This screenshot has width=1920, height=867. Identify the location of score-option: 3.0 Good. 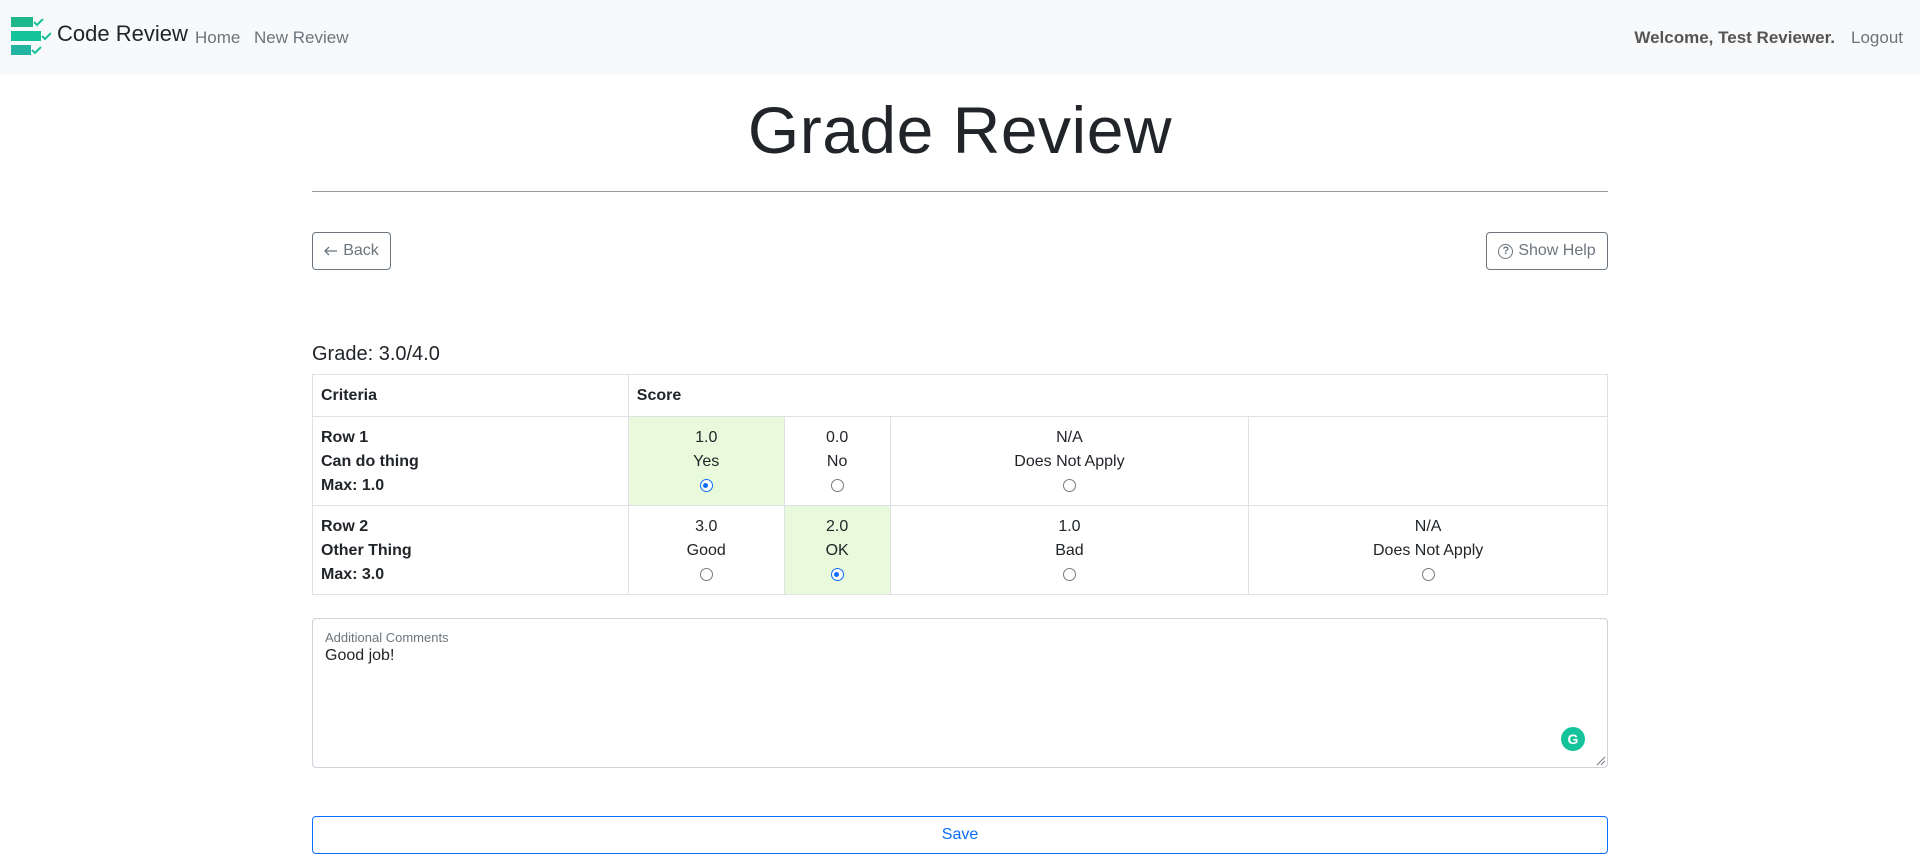
(706, 550).